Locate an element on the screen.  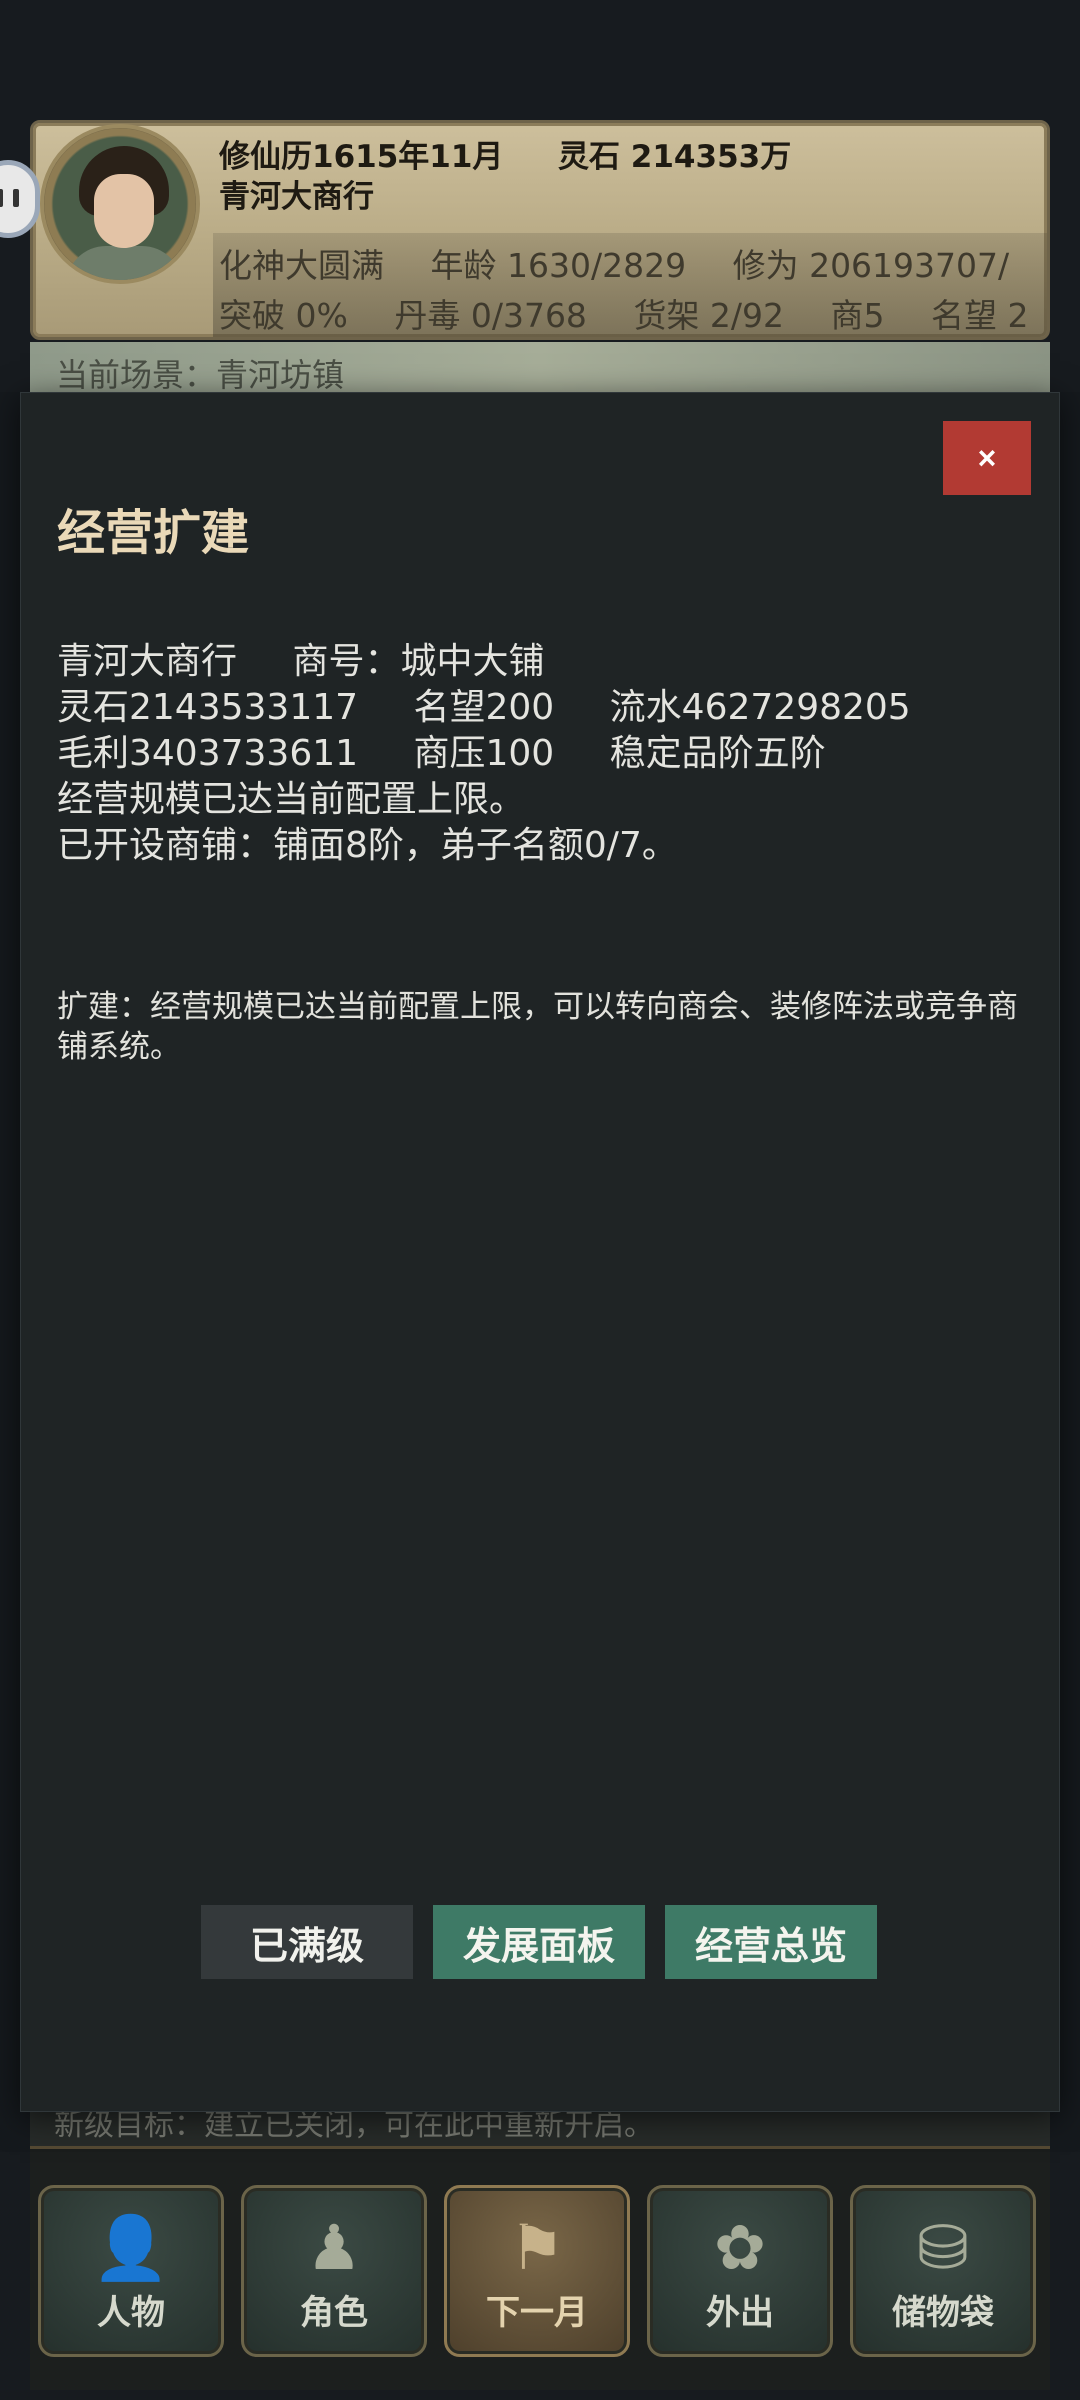
scene-banner: 当前场景：青河坊镇 is located at coordinates (540, 368).